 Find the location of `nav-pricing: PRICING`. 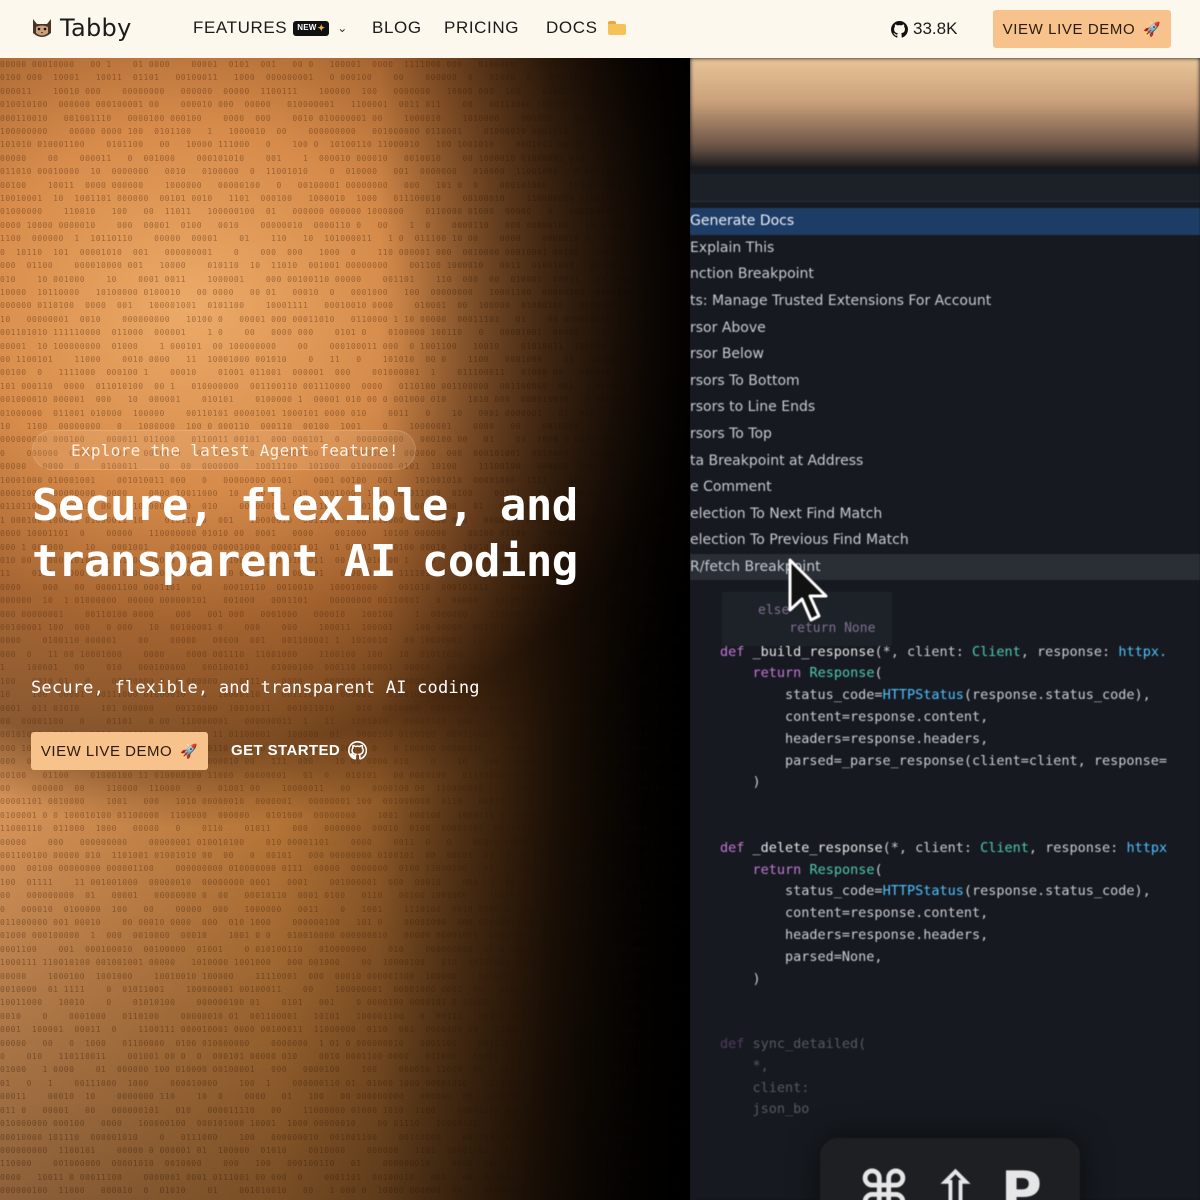

nav-pricing: PRICING is located at coordinates (481, 28).